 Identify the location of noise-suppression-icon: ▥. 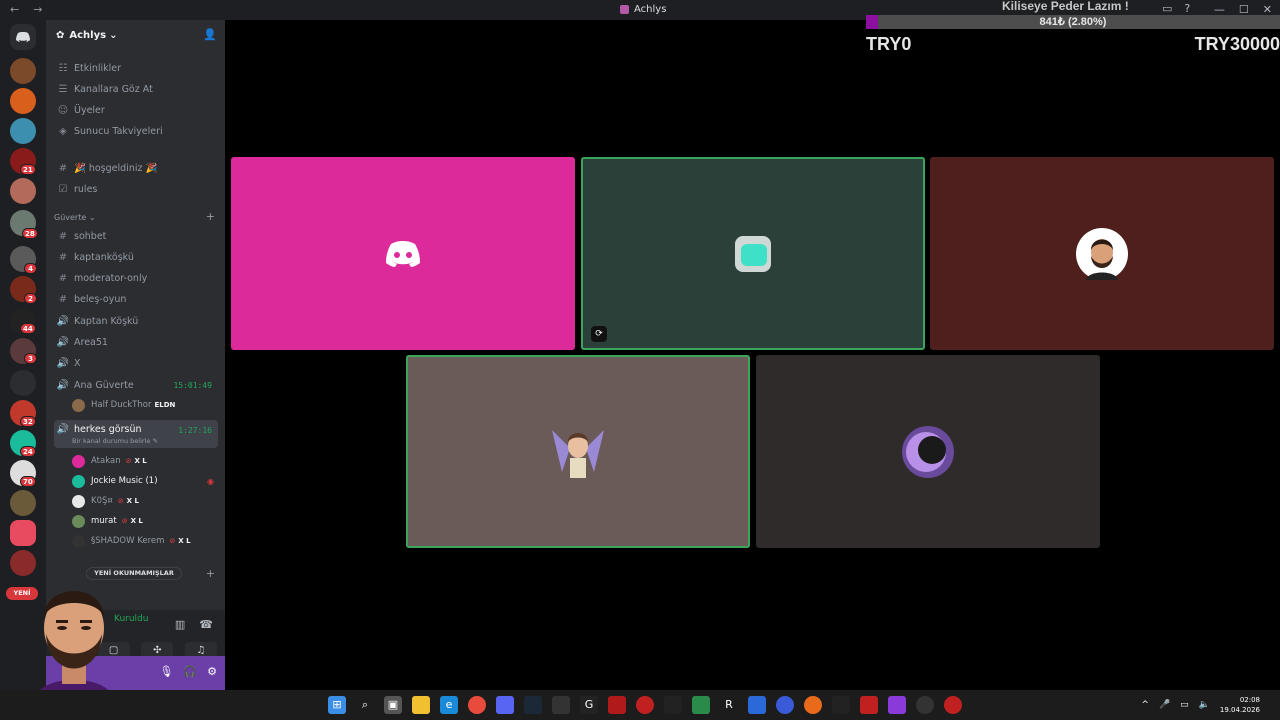
(180, 624).